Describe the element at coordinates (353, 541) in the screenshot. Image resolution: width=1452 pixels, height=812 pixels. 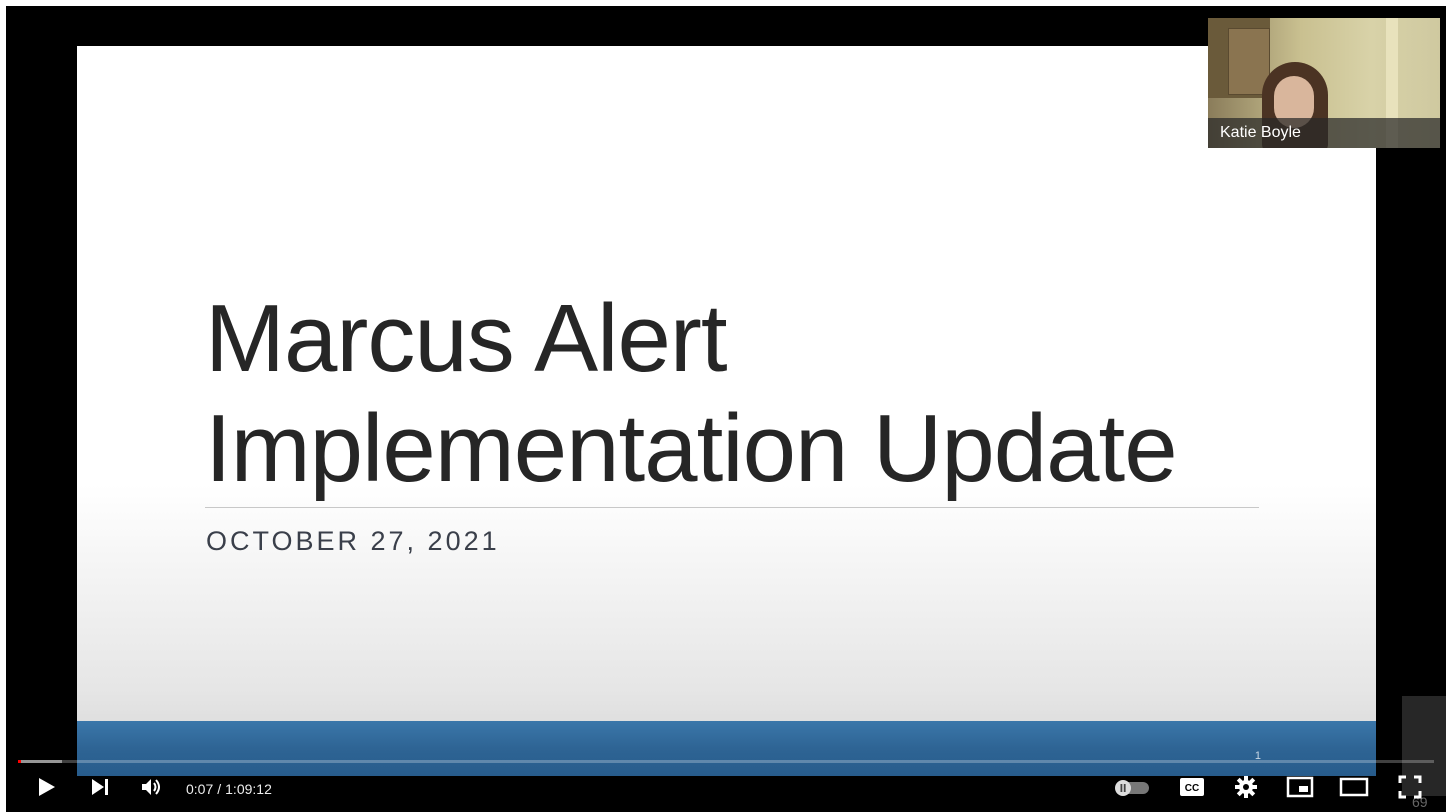
I see `slide-subtitle: OCTOBER 27, 2021` at that location.